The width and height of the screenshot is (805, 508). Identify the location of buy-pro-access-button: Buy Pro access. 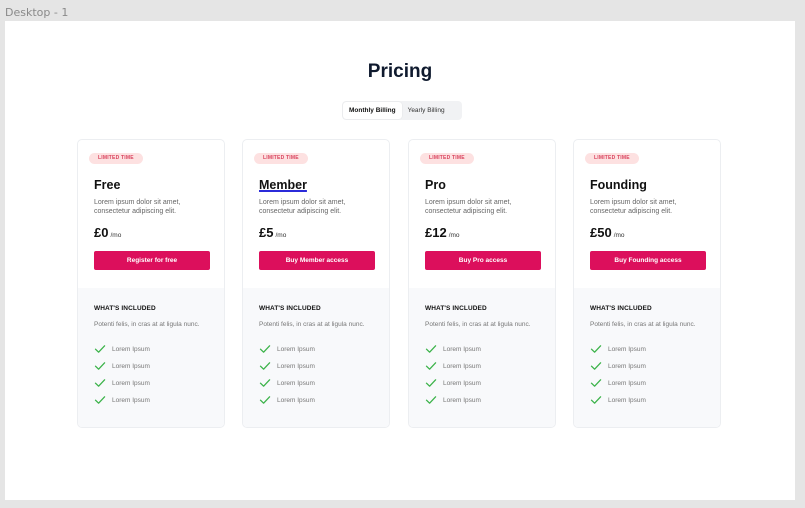
(483, 260).